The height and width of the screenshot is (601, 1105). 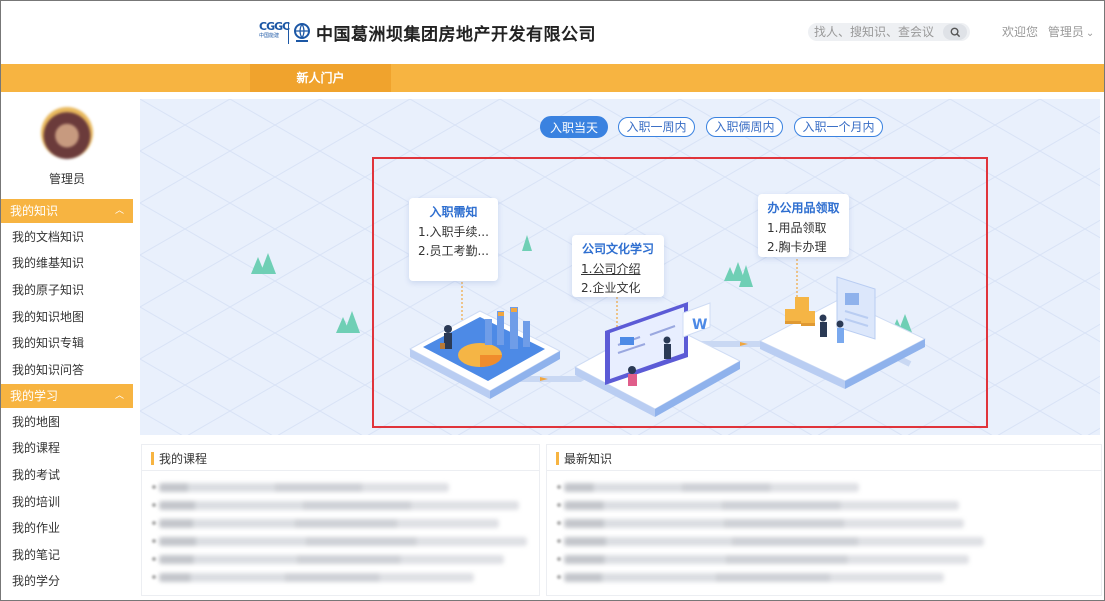 What do you see at coordinates (48, 316) in the screenshot?
I see `sidebar-item-knowledge-map: 我的知识地图` at bounding box center [48, 316].